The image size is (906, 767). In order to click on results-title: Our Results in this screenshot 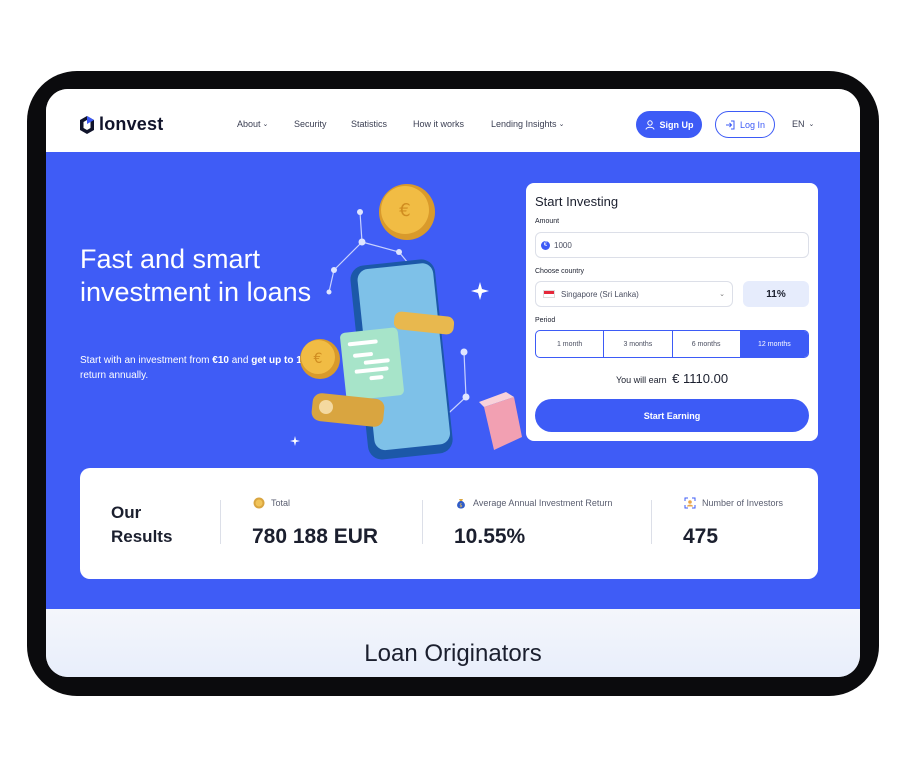, I will do `click(151, 525)`.